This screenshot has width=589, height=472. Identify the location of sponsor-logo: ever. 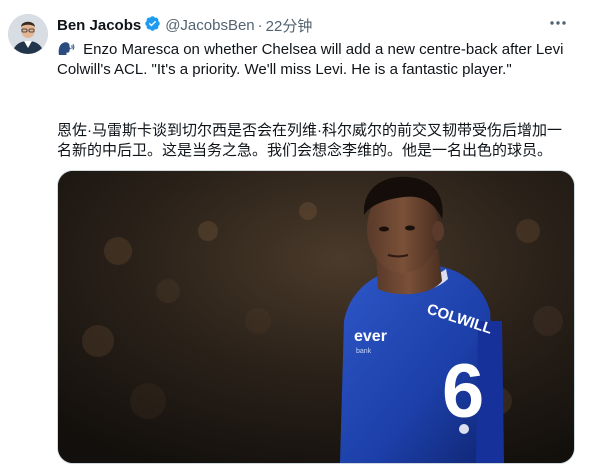
(370, 336).